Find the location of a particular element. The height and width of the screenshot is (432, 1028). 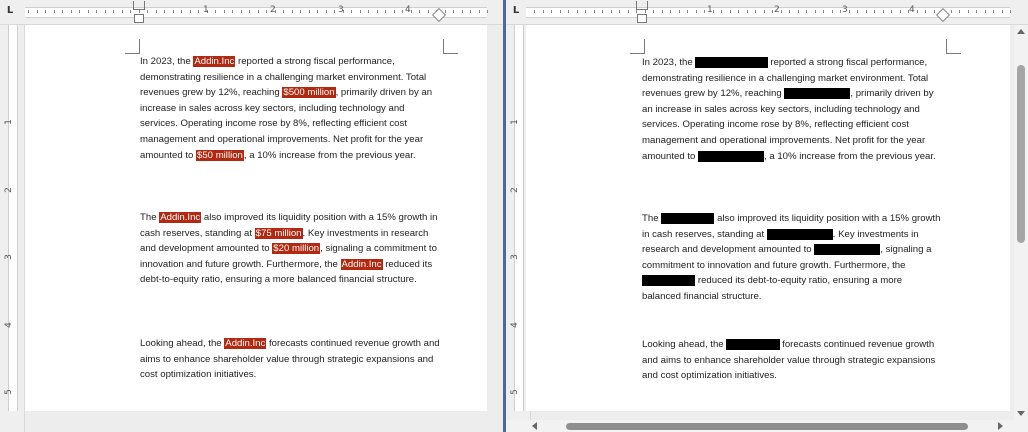

ruler-number: 1 is located at coordinates (206, 10).